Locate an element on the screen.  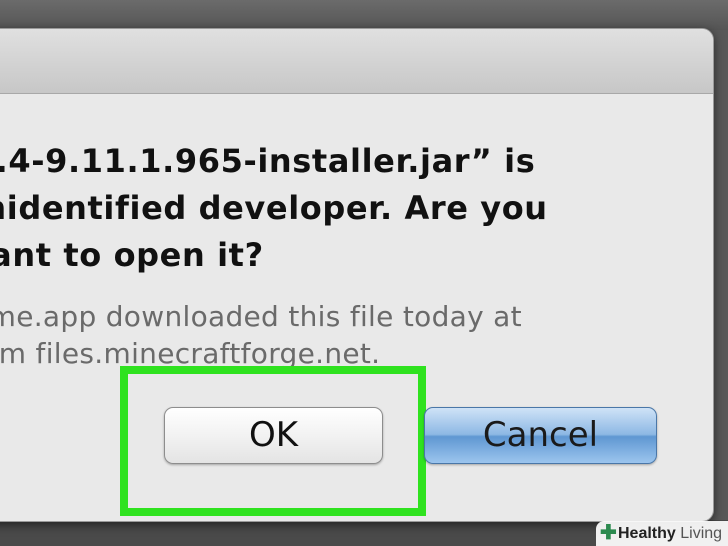
message-line: .6.4-9.11.1.965-installer.jar” is is located at coordinates (268, 161).